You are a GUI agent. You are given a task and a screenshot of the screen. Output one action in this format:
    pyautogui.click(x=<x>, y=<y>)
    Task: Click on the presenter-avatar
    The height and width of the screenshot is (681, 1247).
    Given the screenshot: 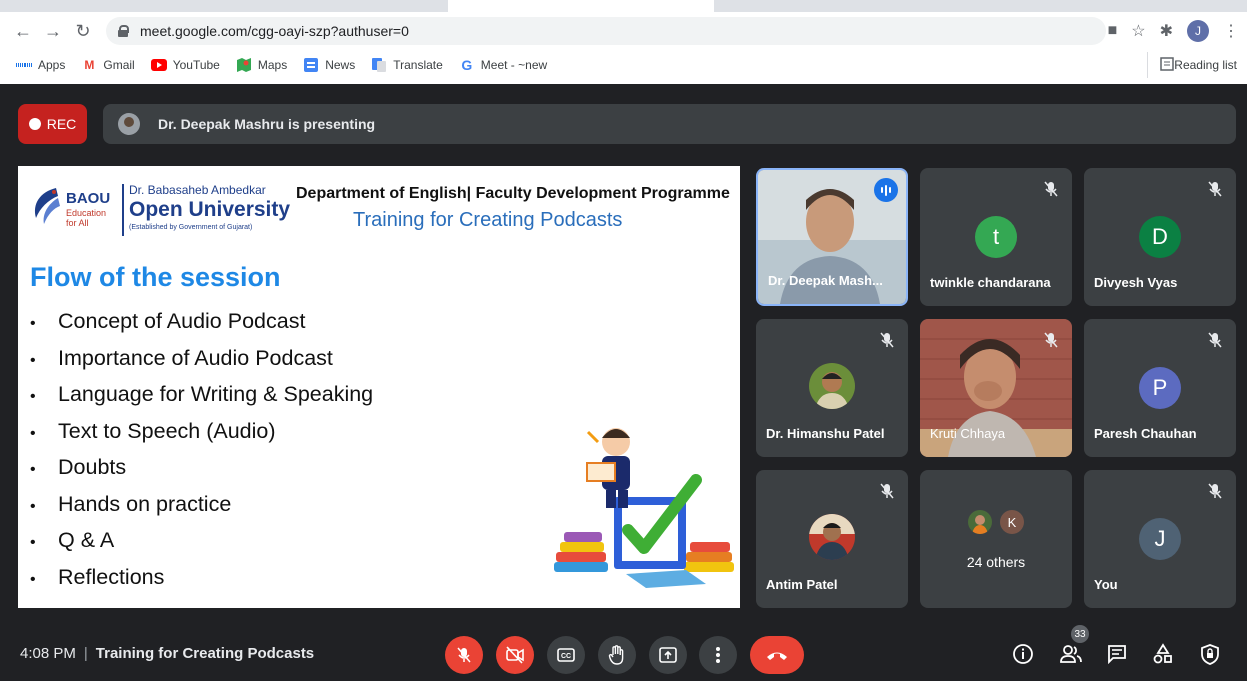 What is the action you would take?
    pyautogui.click(x=129, y=124)
    